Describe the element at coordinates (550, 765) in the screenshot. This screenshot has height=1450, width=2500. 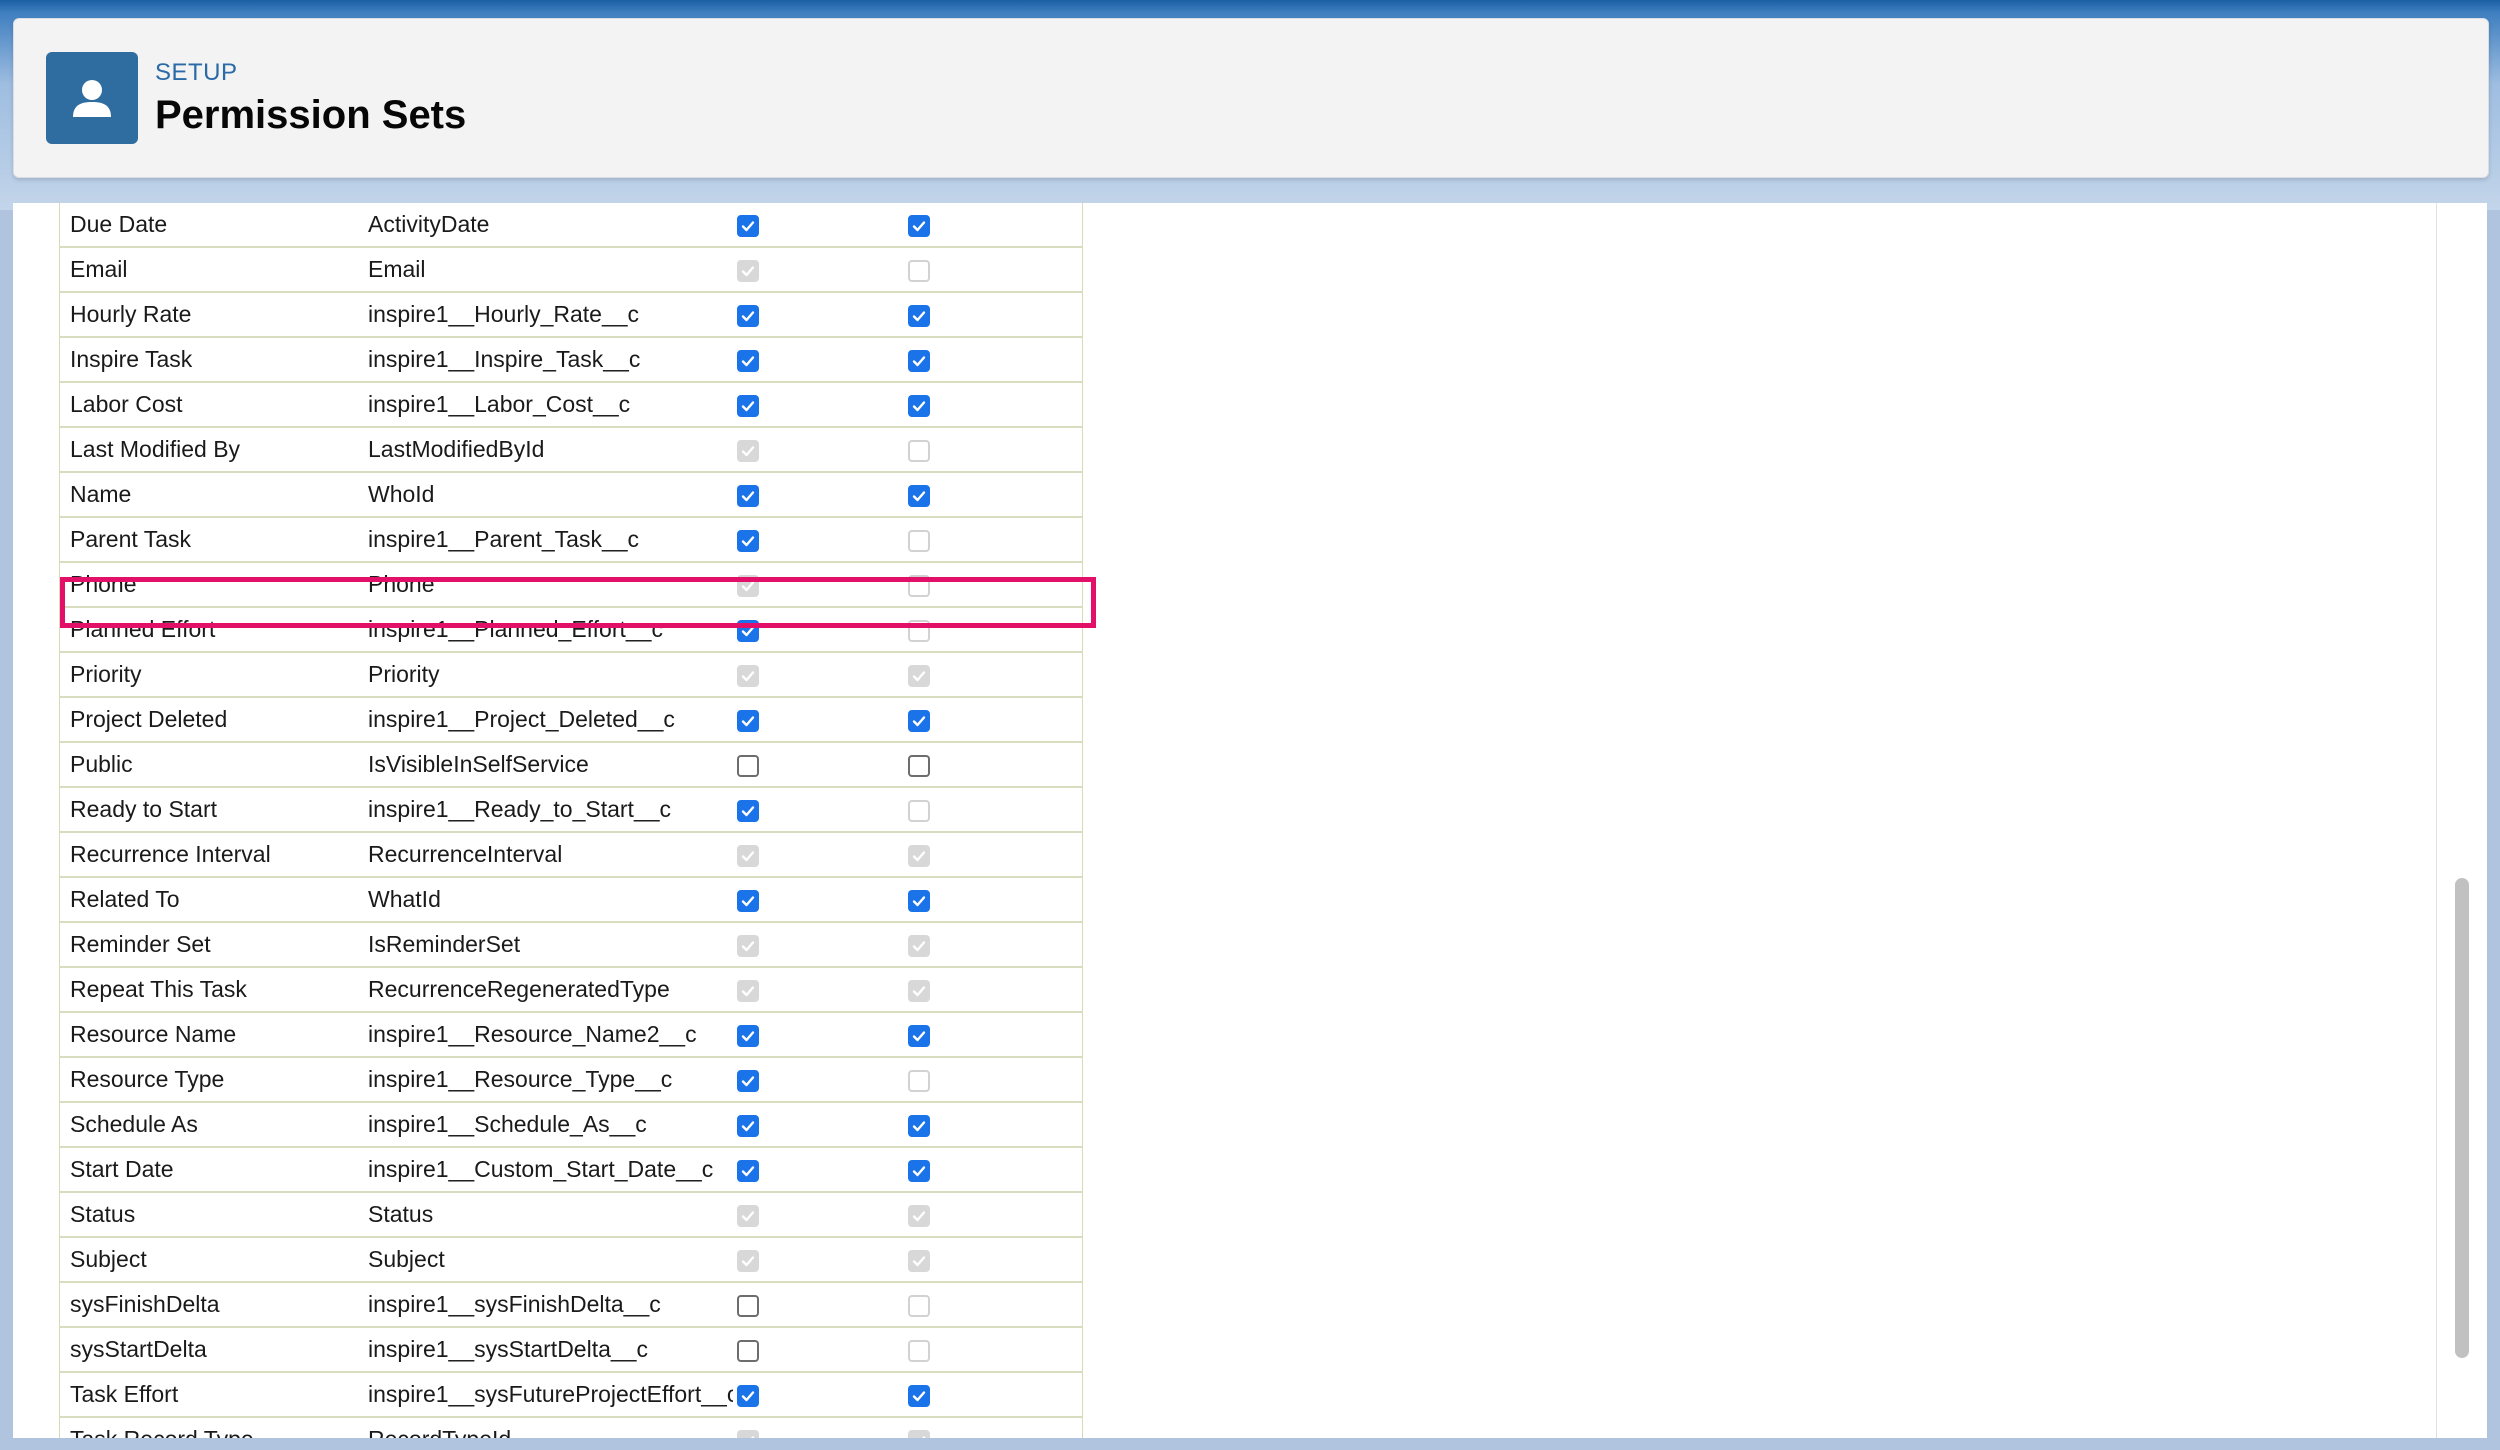
I see `field-api-name: IsVisibleInSelfService` at that location.